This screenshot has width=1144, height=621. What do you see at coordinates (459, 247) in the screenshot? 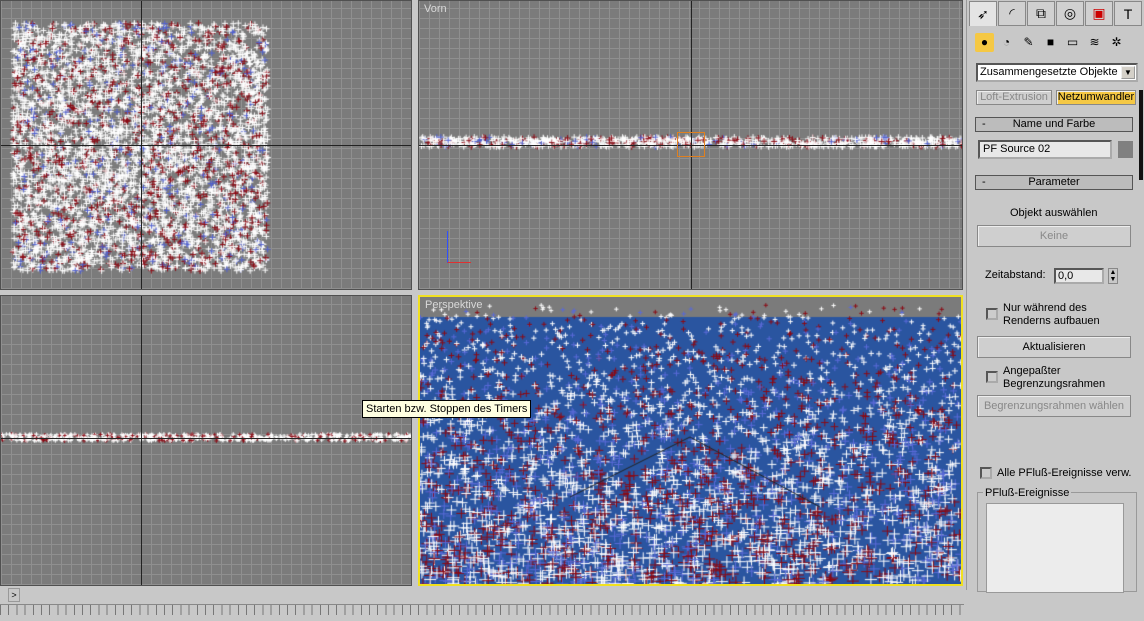
I see `axis-tripod-icon` at bounding box center [459, 247].